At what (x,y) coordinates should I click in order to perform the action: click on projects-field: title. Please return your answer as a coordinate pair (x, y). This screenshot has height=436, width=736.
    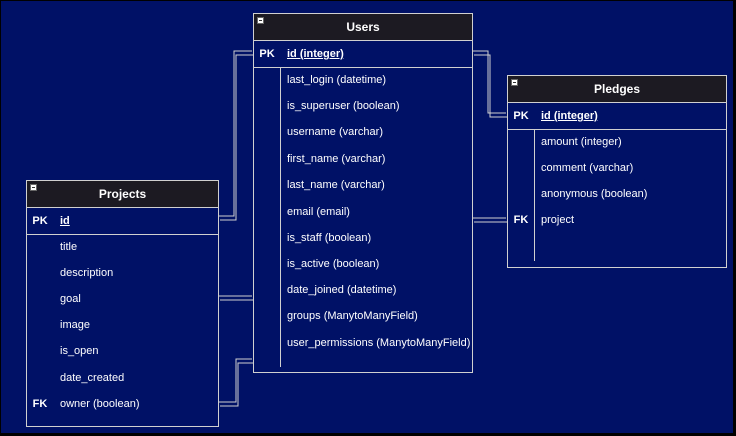
    Looking at the image, I should click on (68, 247).